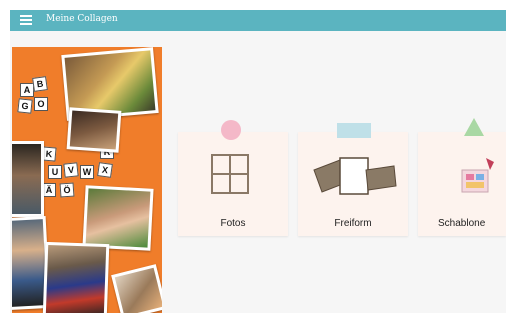 The image size is (506, 313). What do you see at coordinates (354, 130) in the screenshot?
I see `tape-icon` at bounding box center [354, 130].